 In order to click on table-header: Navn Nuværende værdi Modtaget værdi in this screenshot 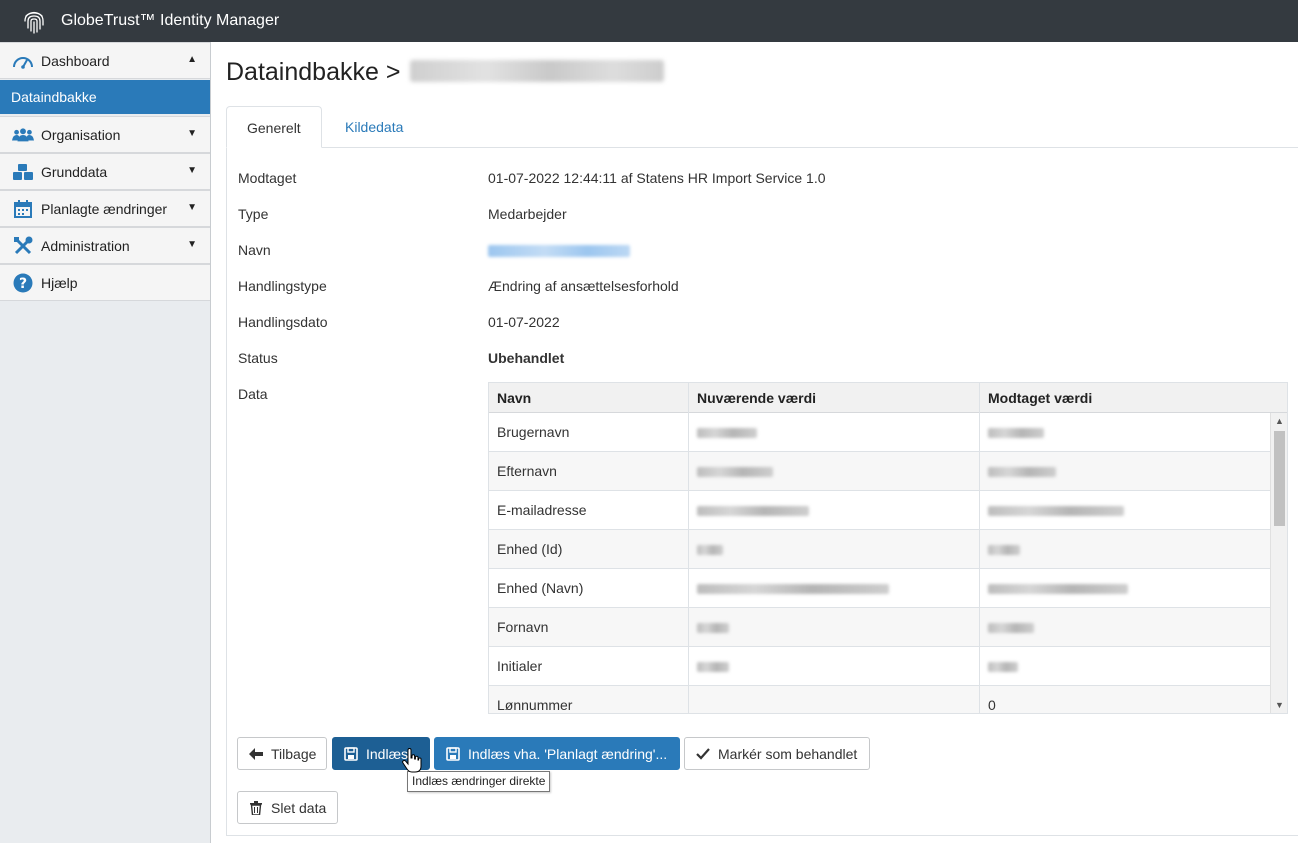, I will do `click(888, 398)`.